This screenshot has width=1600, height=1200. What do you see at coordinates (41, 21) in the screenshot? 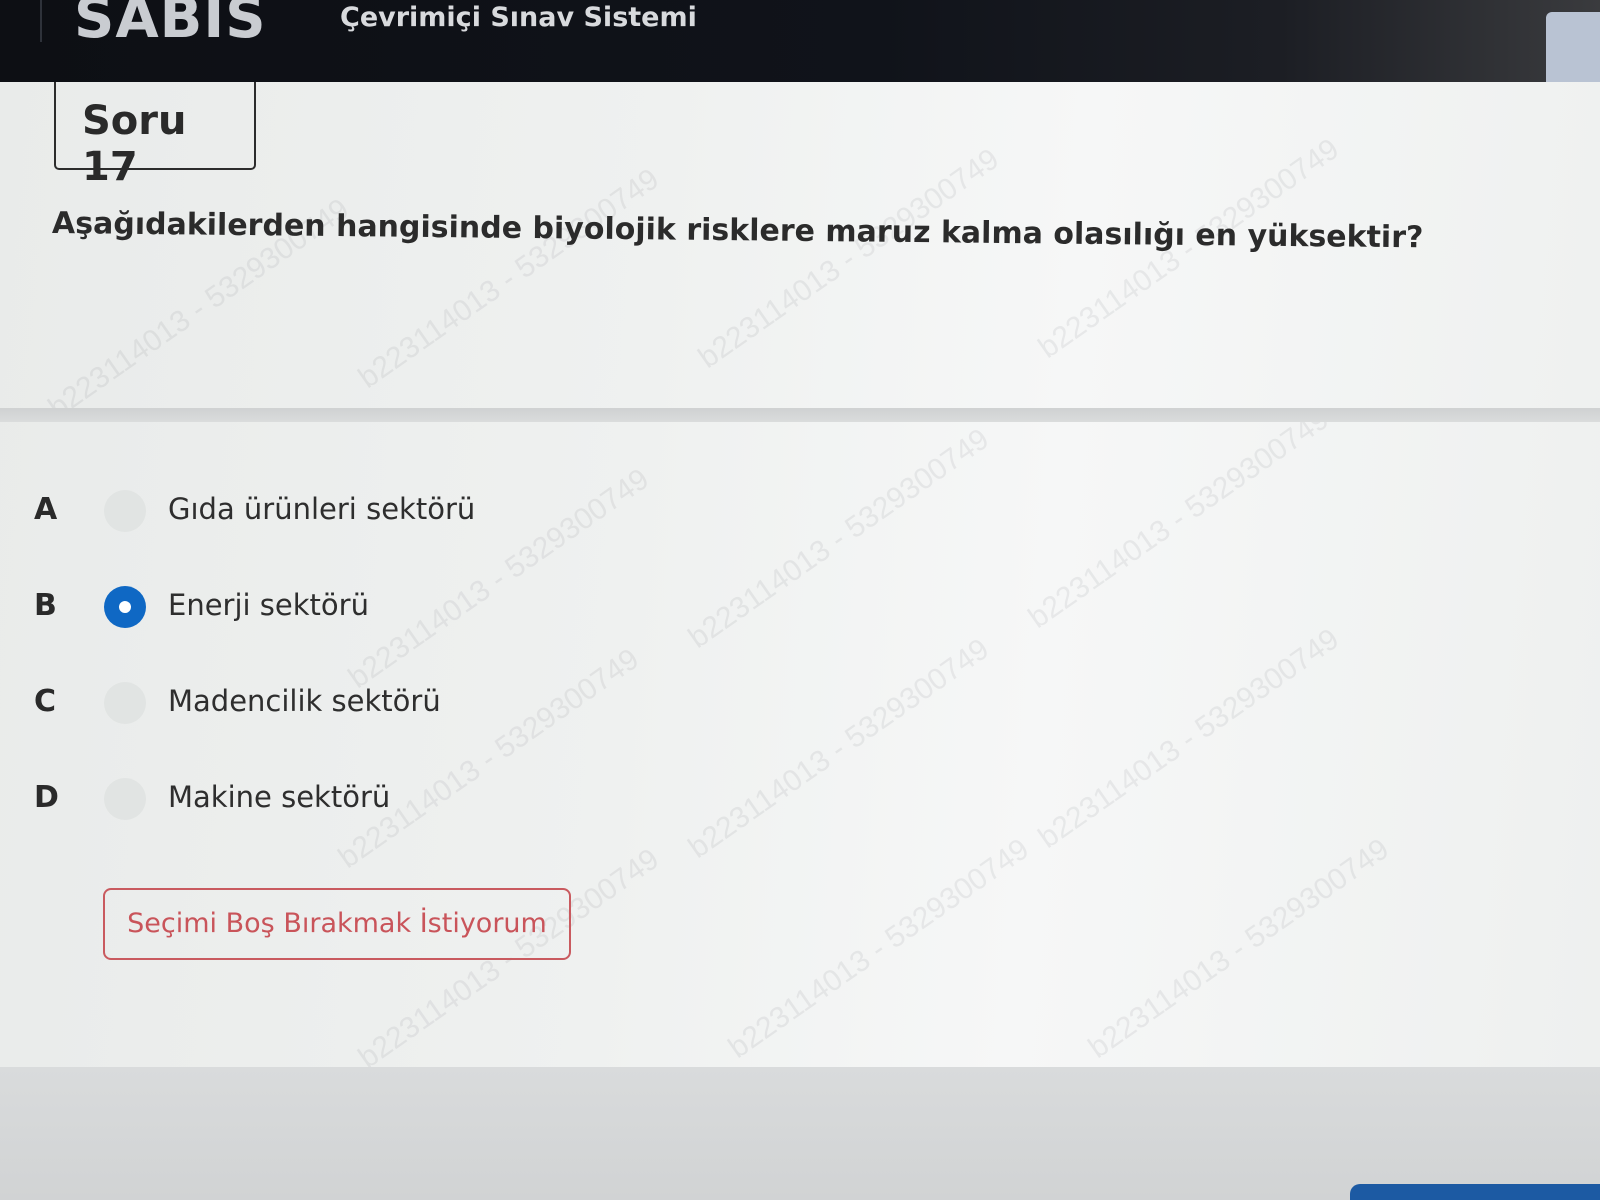
I see `navbar-separator` at bounding box center [41, 21].